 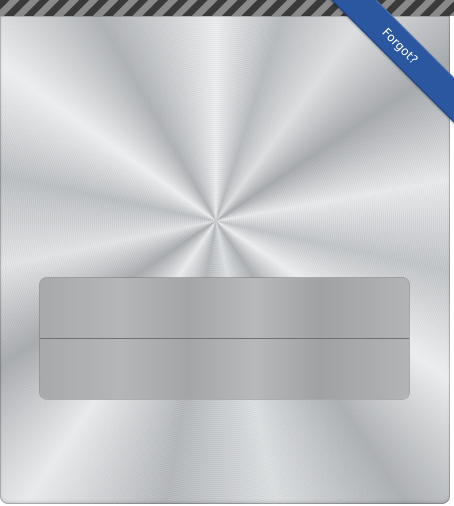 What do you see at coordinates (224, 308) in the screenshot?
I see `username-field` at bounding box center [224, 308].